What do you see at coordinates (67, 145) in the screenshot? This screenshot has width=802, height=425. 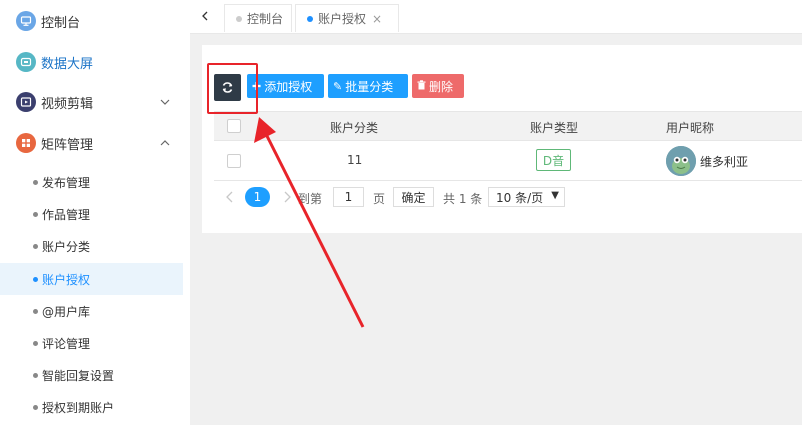 I see `sidebar-item-label: 矩阵管理` at bounding box center [67, 145].